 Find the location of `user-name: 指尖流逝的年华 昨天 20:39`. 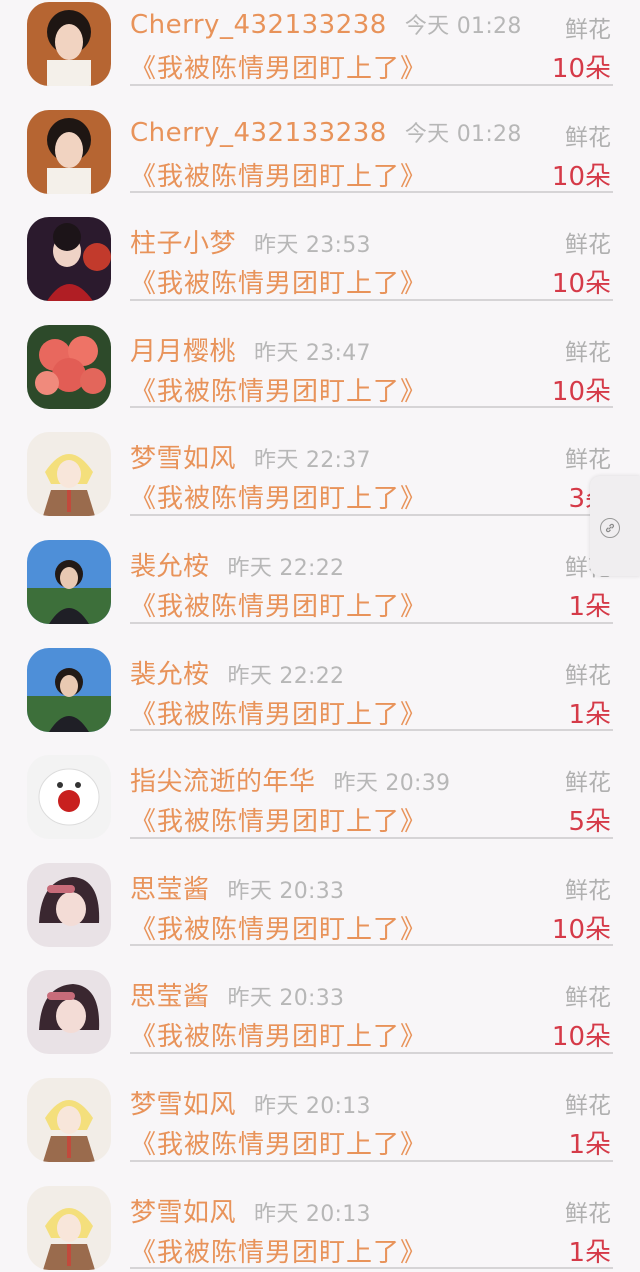

user-name: 指尖流逝的年华 昨天 20:39 is located at coordinates (290, 779).